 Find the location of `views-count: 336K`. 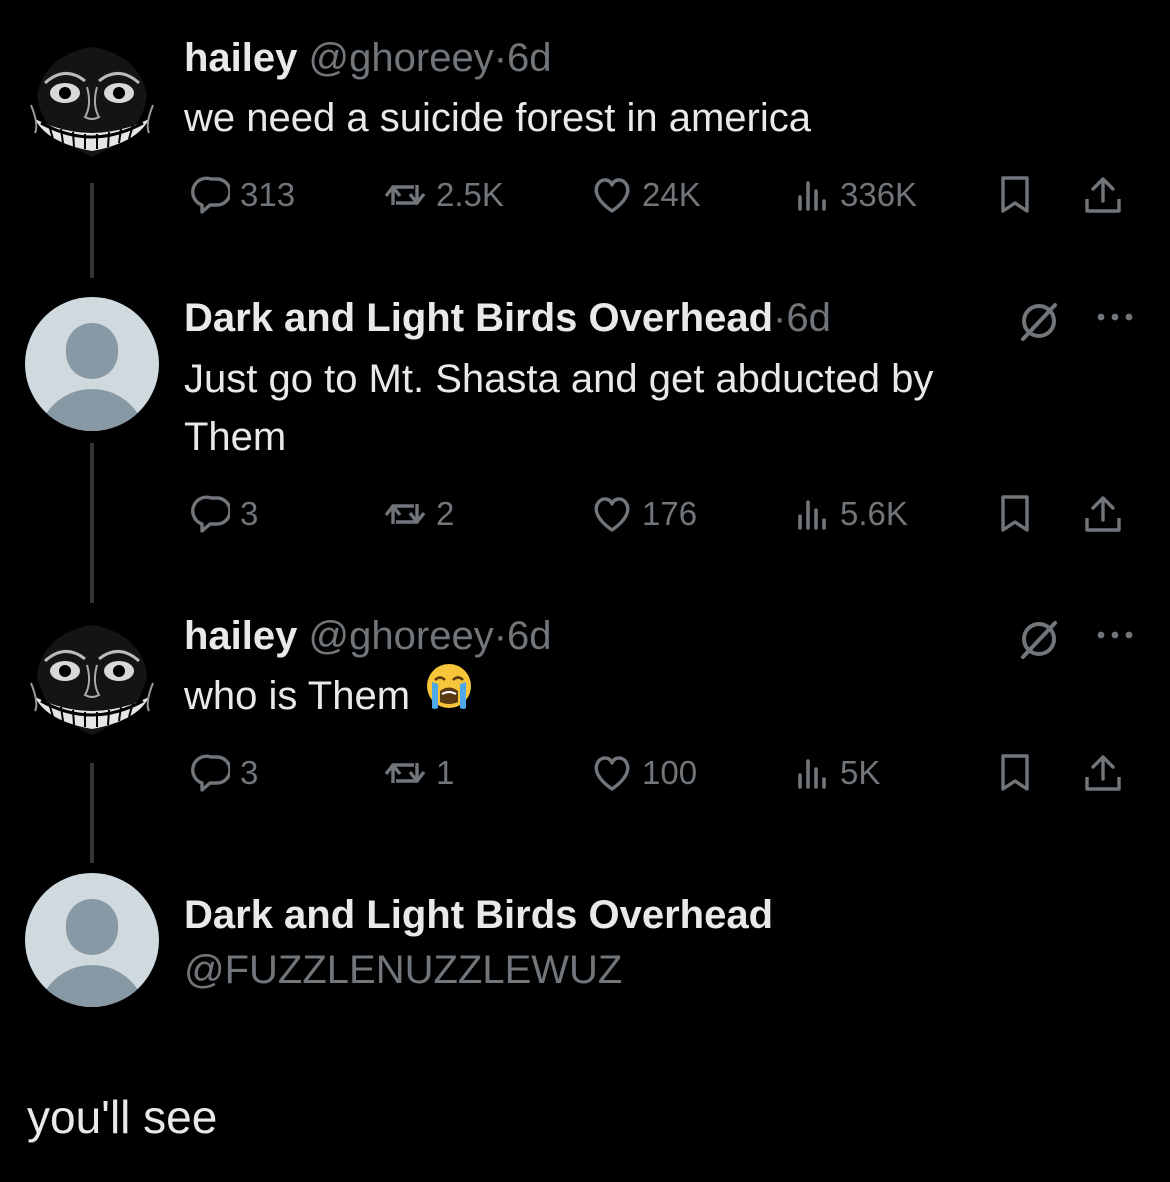

views-count: 336K is located at coordinates (879, 194).